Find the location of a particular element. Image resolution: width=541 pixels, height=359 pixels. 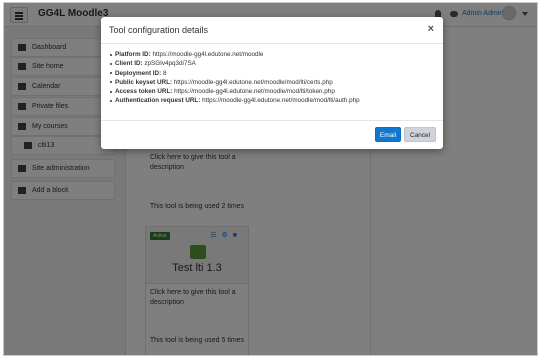

cancel-button: Cancel is located at coordinates (420, 134).